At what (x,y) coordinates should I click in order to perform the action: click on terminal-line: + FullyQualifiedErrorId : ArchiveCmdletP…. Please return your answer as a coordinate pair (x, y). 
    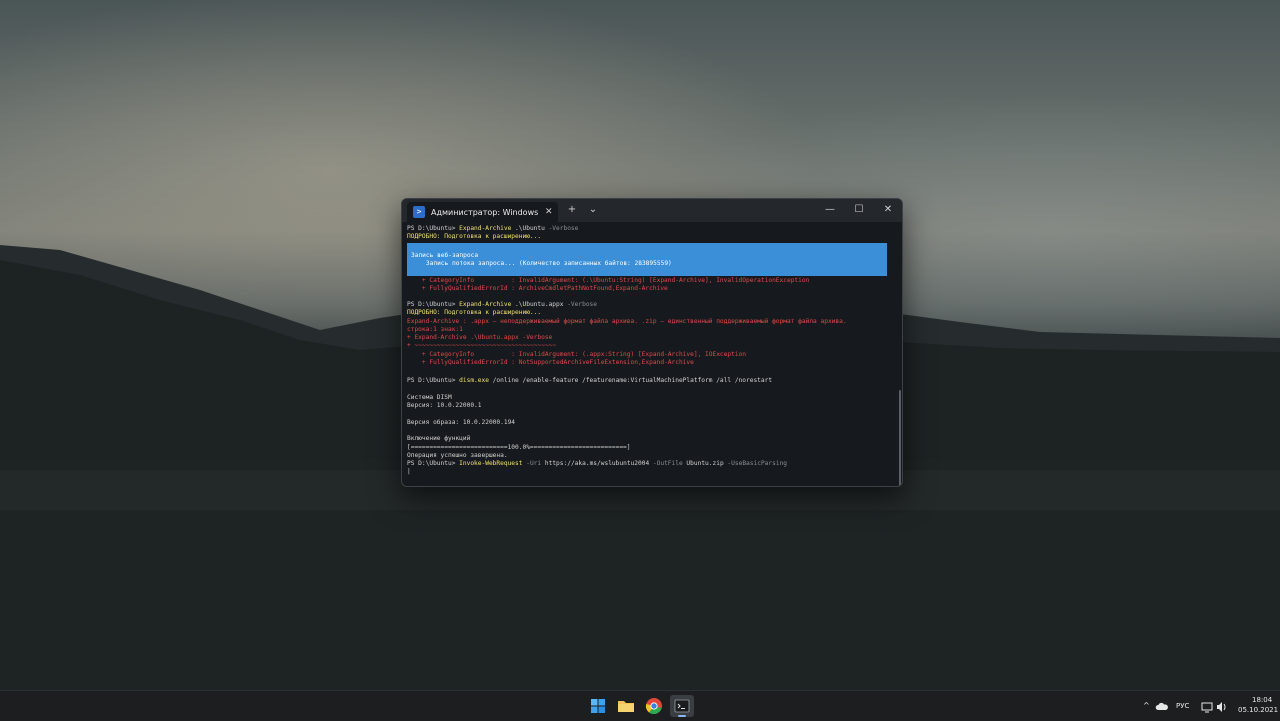
    Looking at the image, I should click on (537, 288).